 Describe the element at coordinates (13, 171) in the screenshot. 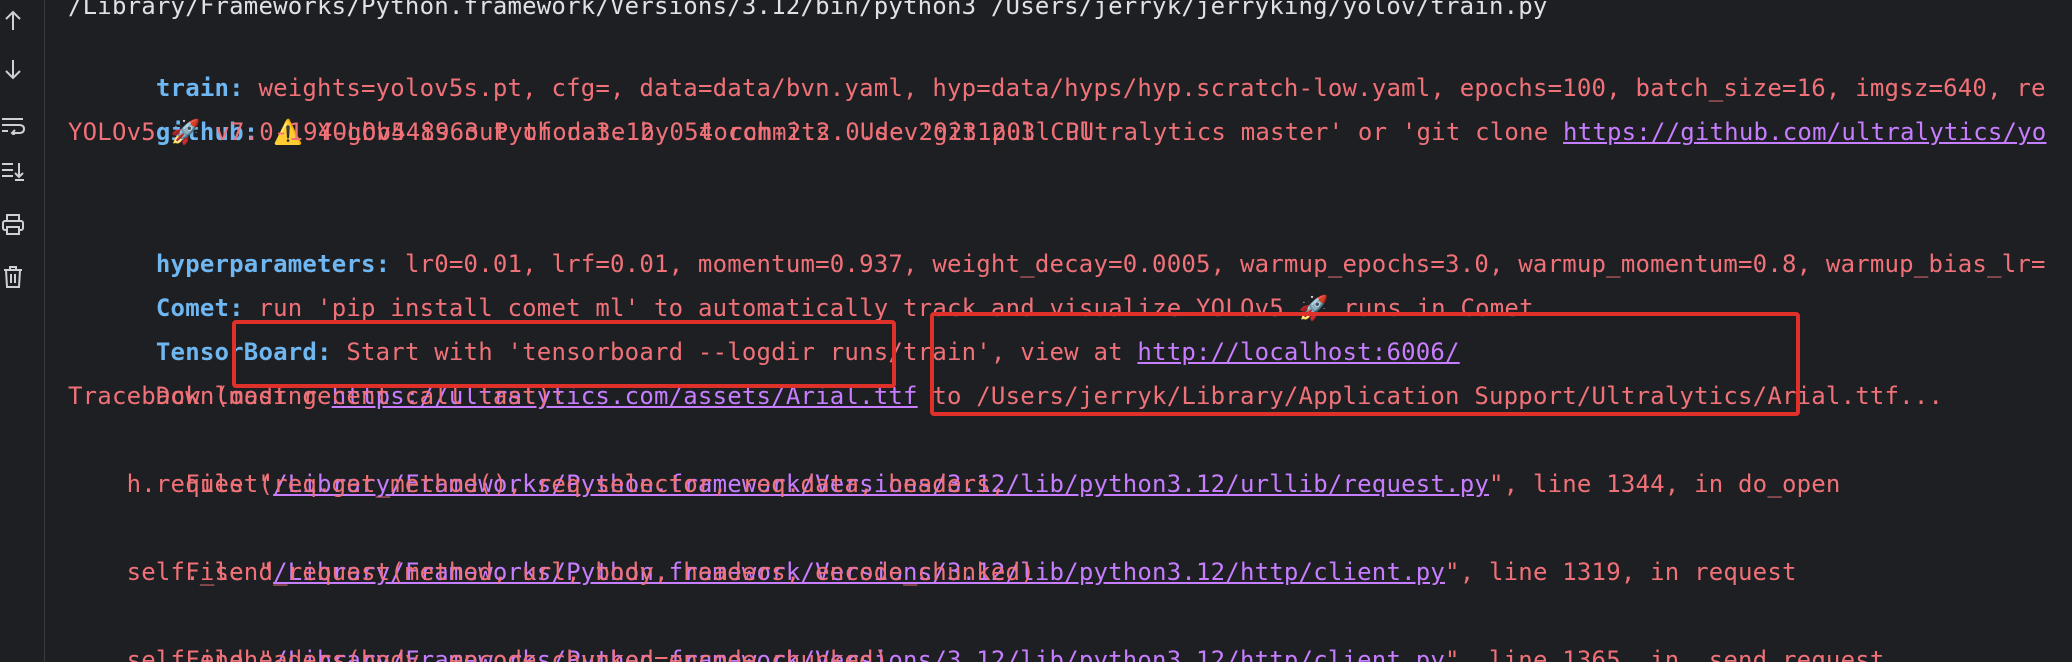

I see `scroll-to-end-icon` at that location.